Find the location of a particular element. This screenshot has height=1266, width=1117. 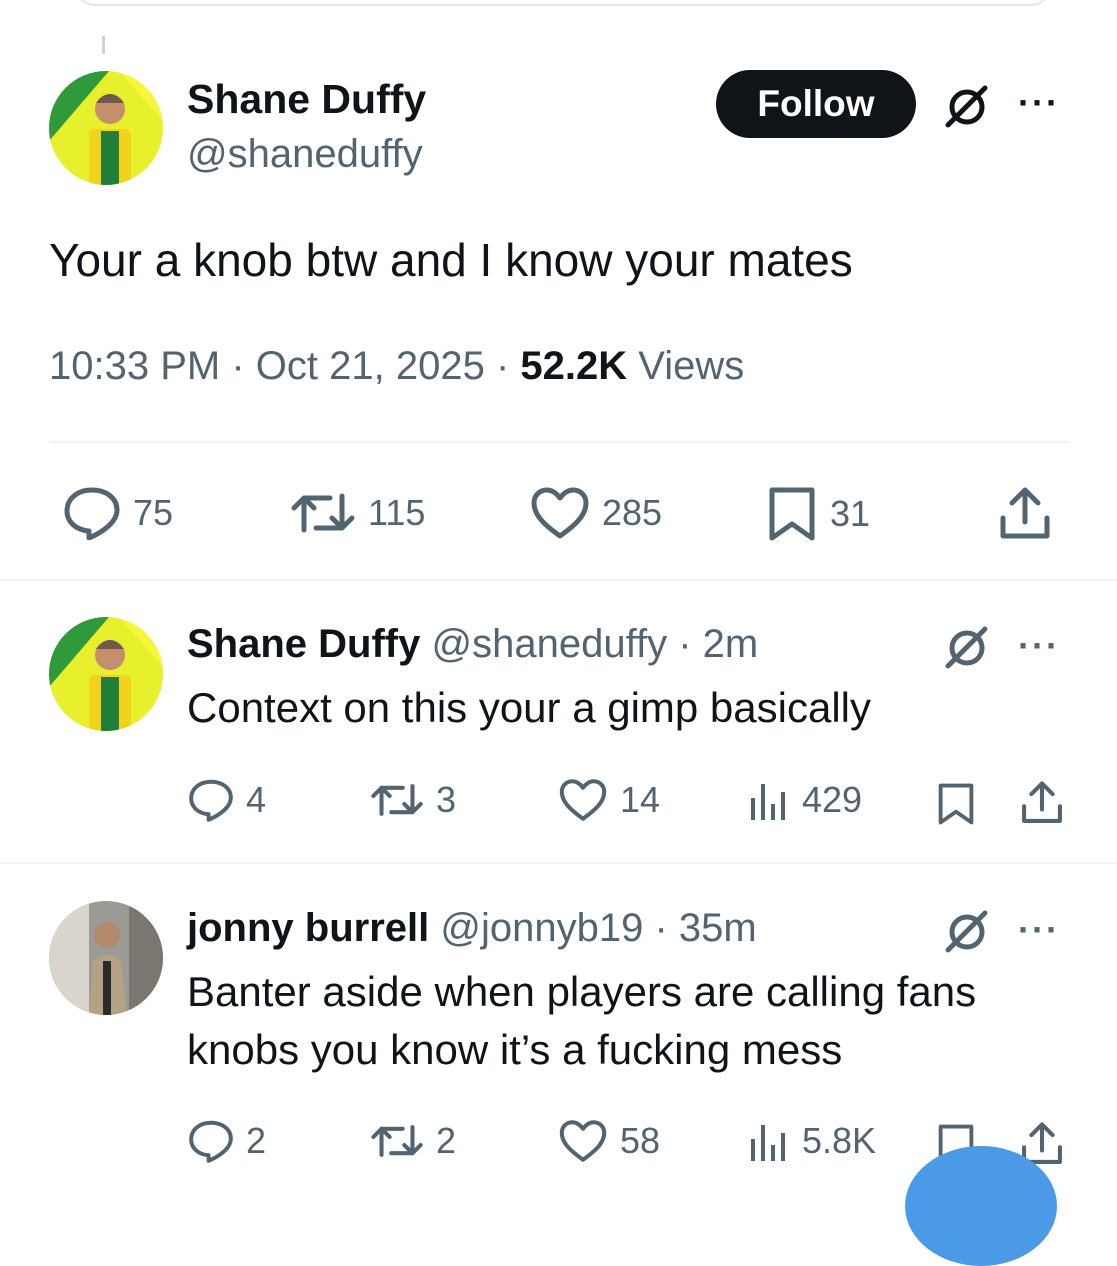

repost-button: 3 is located at coordinates (413, 800).